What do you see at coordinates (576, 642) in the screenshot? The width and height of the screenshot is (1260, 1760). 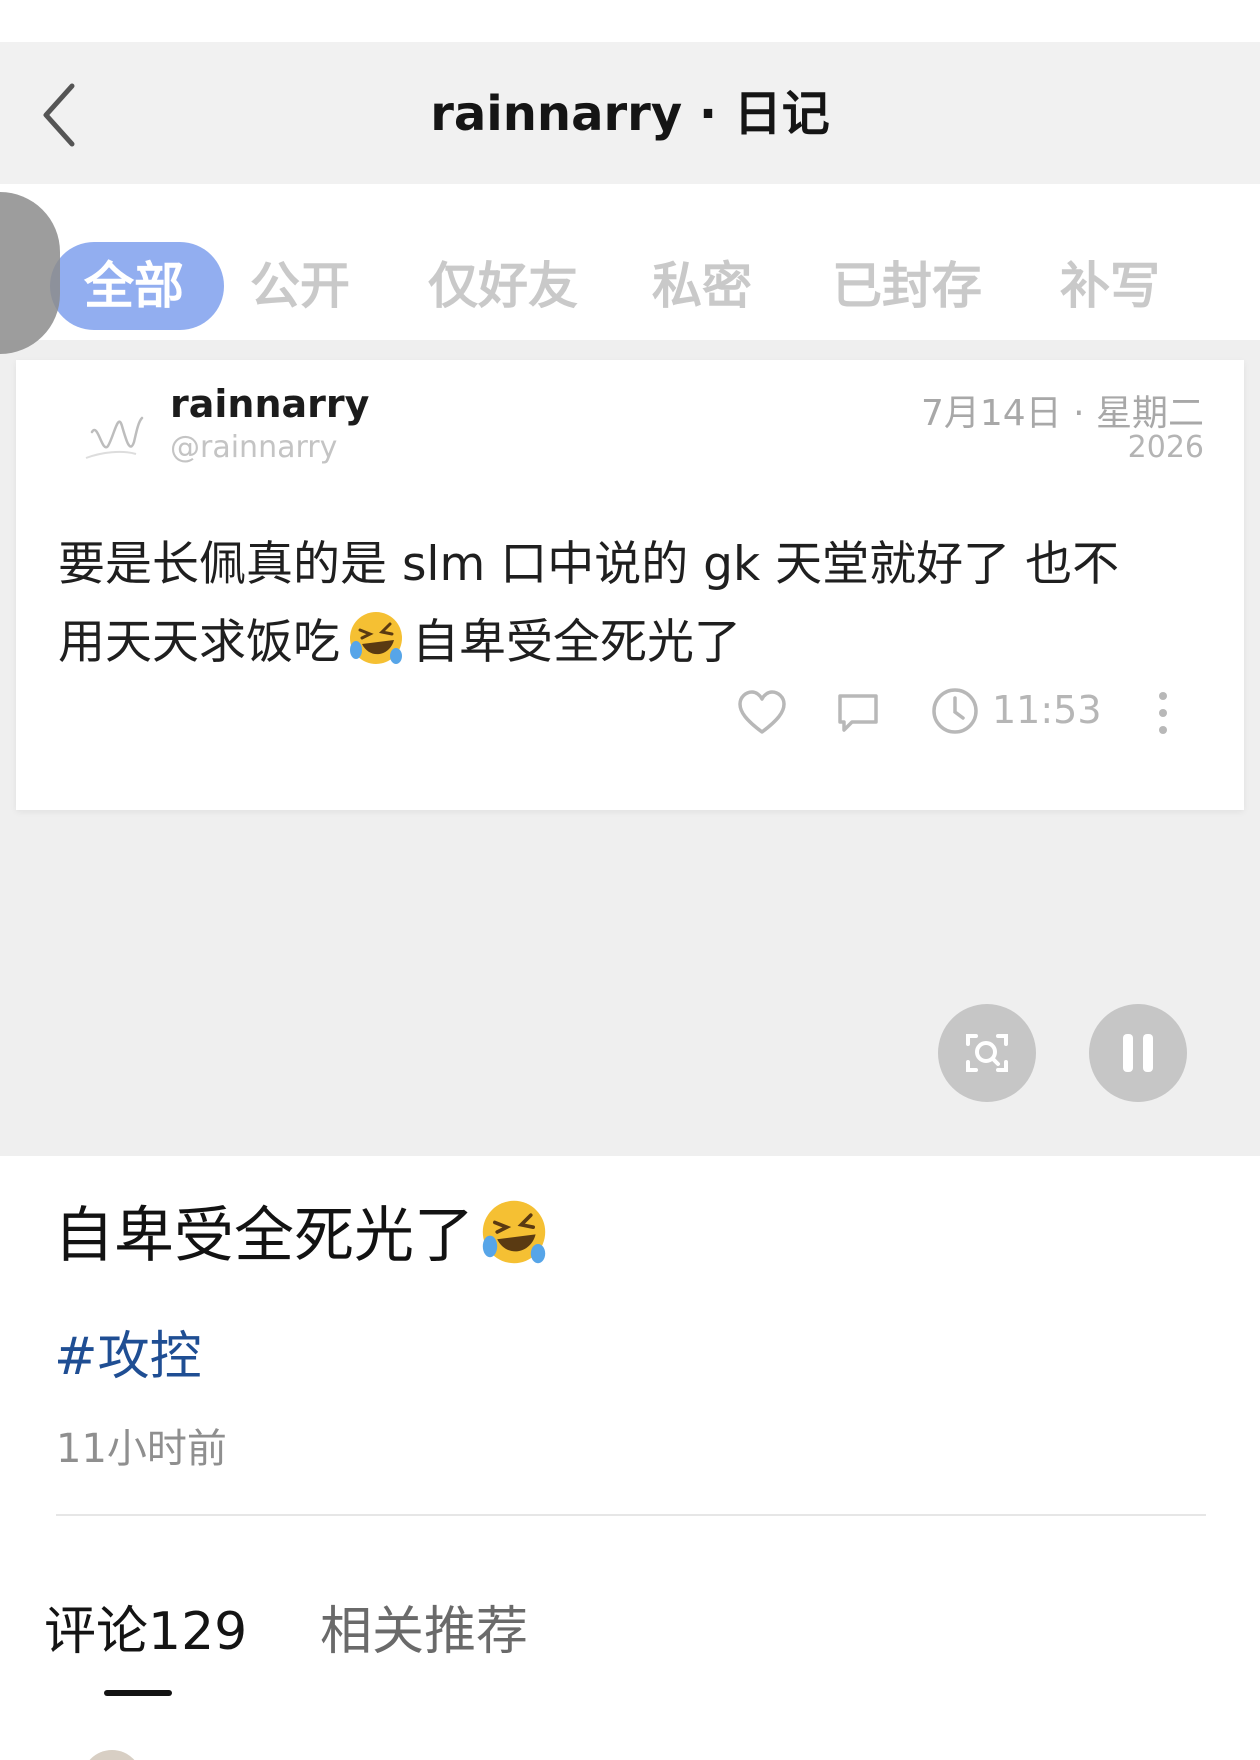 I see `diary-body-text-b: 自卑受全死光了` at bounding box center [576, 642].